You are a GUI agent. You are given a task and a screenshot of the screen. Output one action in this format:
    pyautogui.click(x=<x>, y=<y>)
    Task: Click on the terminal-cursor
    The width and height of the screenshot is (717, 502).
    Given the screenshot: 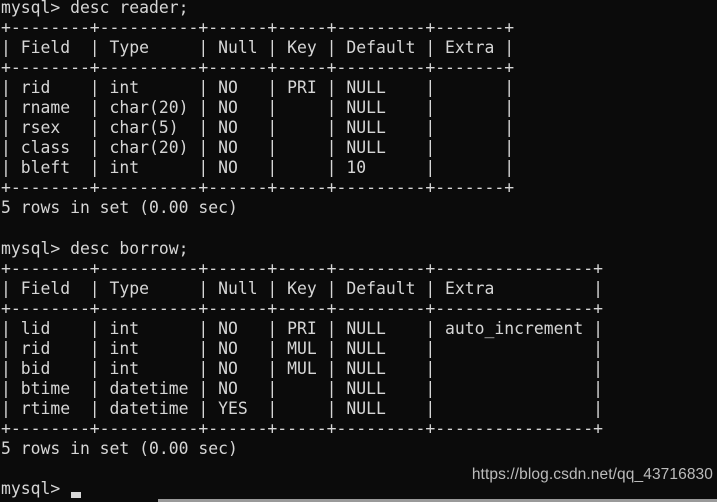 What is the action you would take?
    pyautogui.click(x=76, y=495)
    